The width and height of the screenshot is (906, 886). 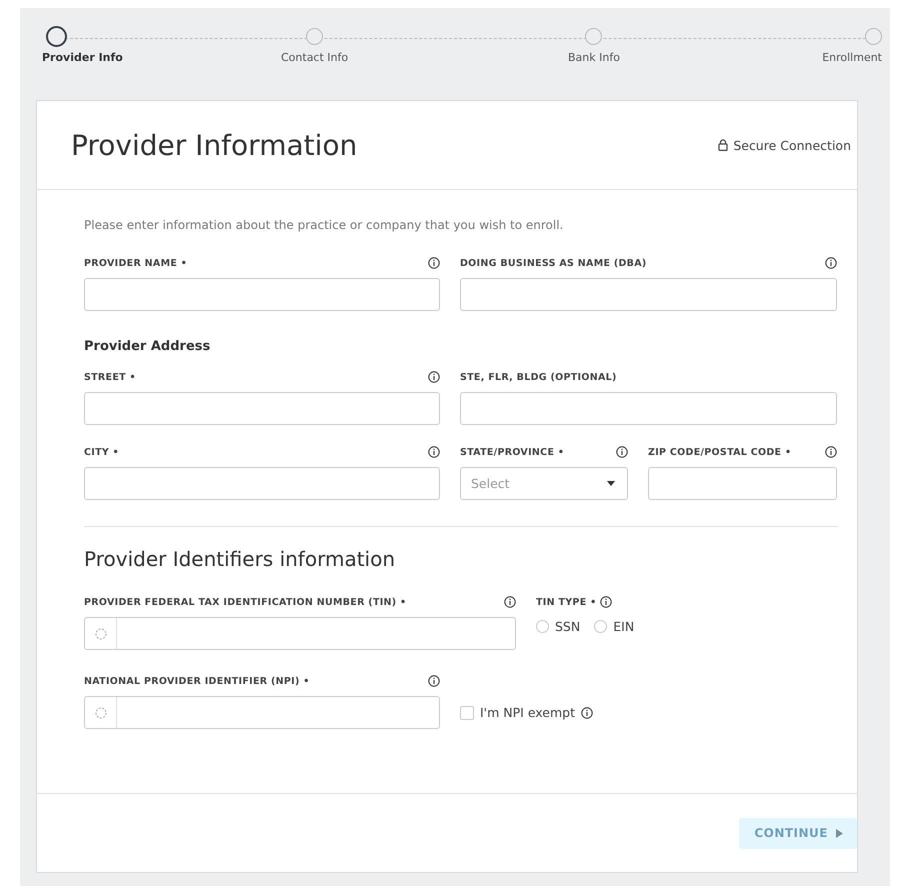 I want to click on field-label: NATIONAL PROVIDER IDENTIFIER (NPI) •, so click(x=197, y=681).